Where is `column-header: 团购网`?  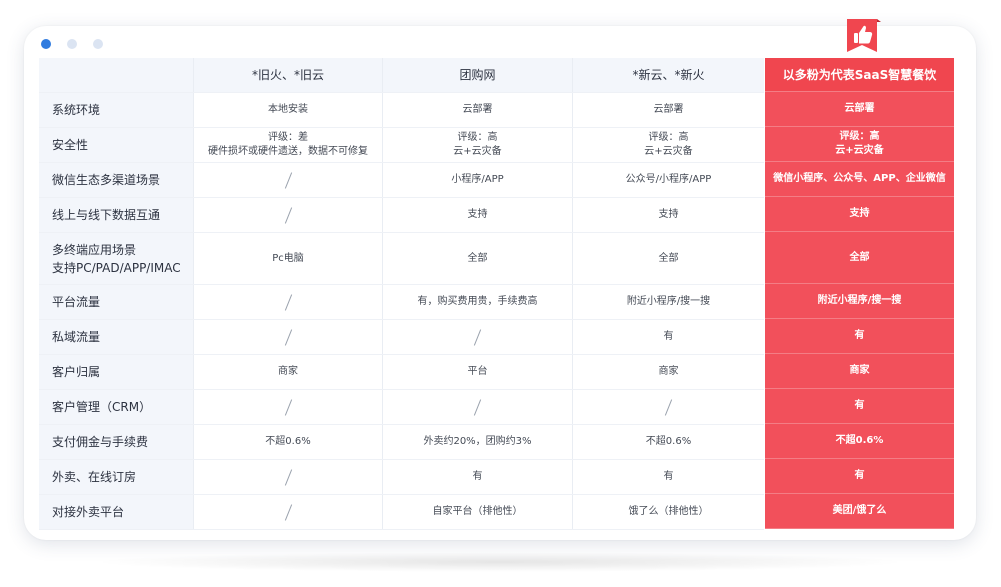
column-header: 团购网 is located at coordinates (478, 75).